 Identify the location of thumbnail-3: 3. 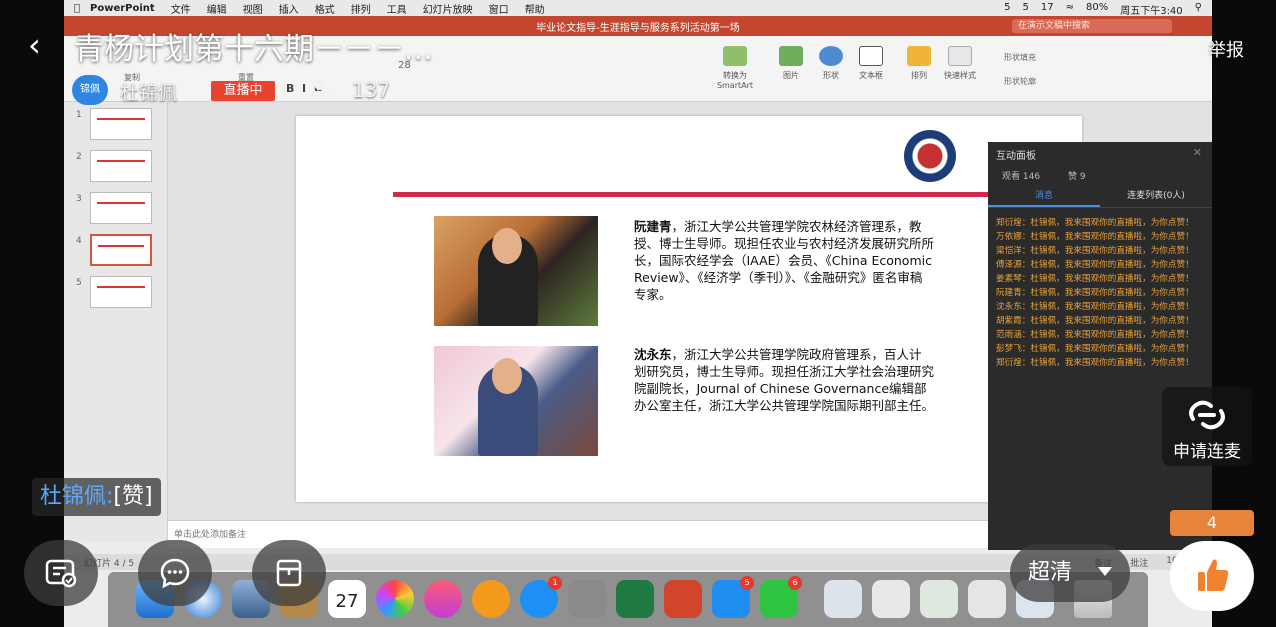
(118, 209).